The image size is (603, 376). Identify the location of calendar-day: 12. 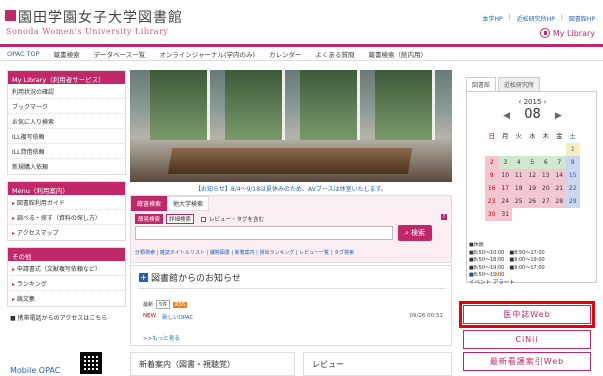
(532, 175).